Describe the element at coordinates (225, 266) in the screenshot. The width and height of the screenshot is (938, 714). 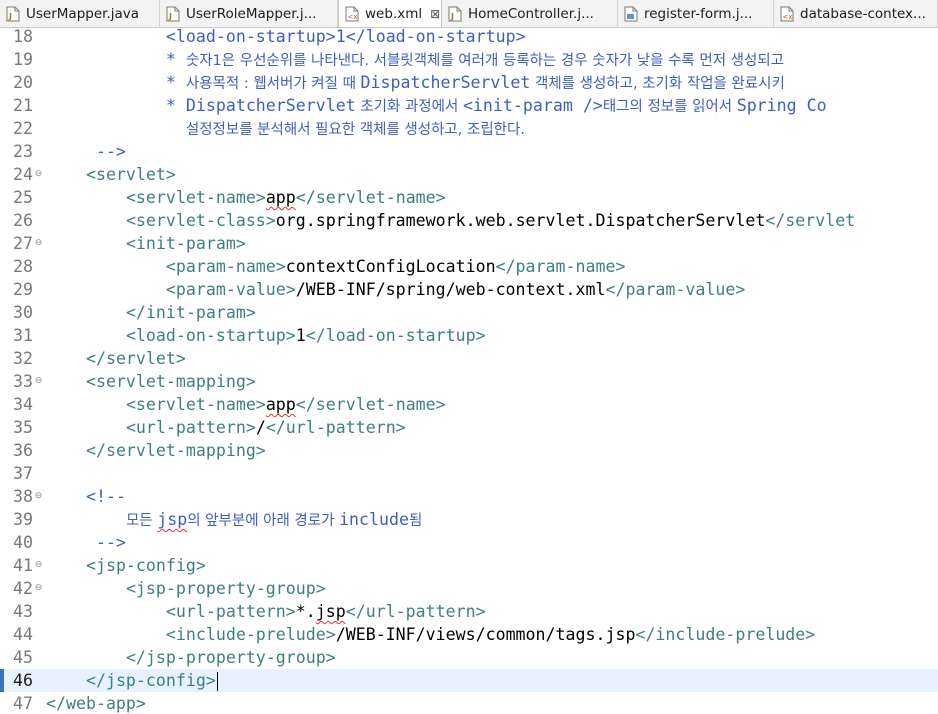
I see `code-token: <param-name>` at that location.